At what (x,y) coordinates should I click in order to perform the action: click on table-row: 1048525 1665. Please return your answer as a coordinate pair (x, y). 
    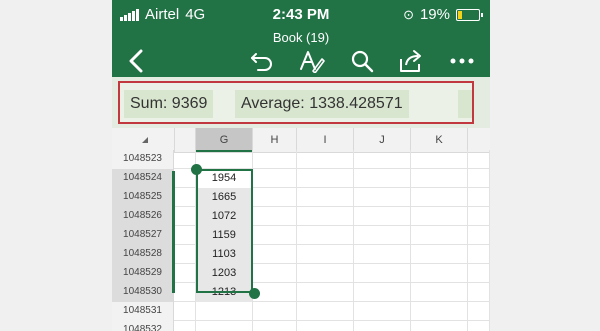
    Looking at the image, I should click on (301, 197).